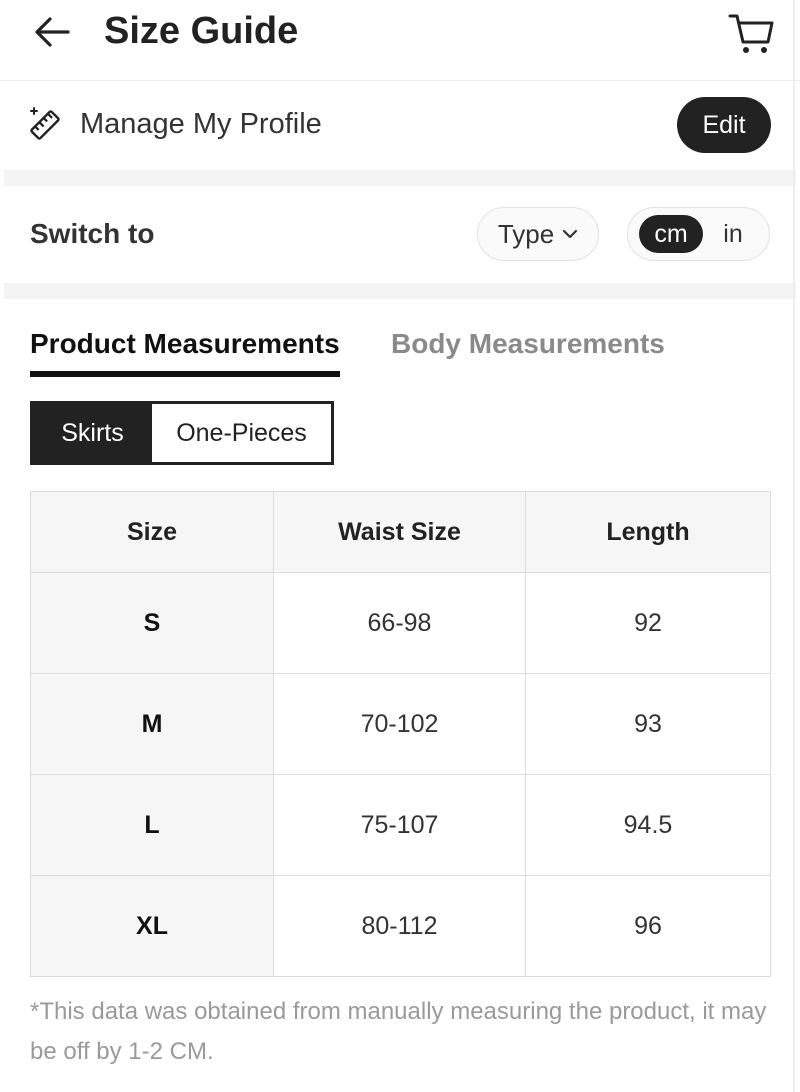  I want to click on size-cell: L, so click(152, 825).